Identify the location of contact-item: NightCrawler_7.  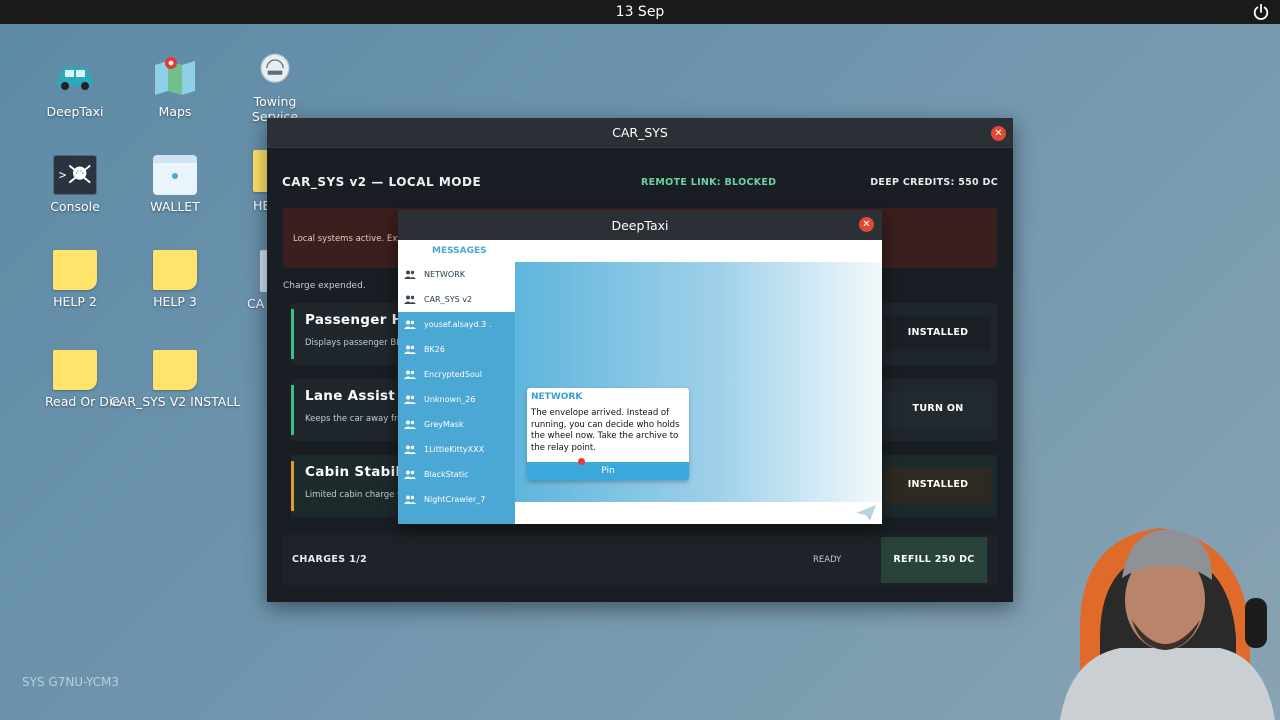
(456, 499).